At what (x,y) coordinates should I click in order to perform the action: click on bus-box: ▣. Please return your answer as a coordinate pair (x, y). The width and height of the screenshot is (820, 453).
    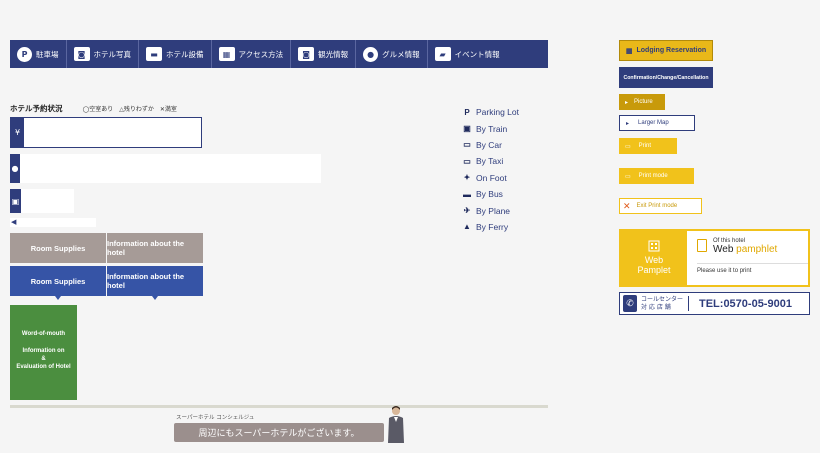
    Looking at the image, I should click on (42, 201).